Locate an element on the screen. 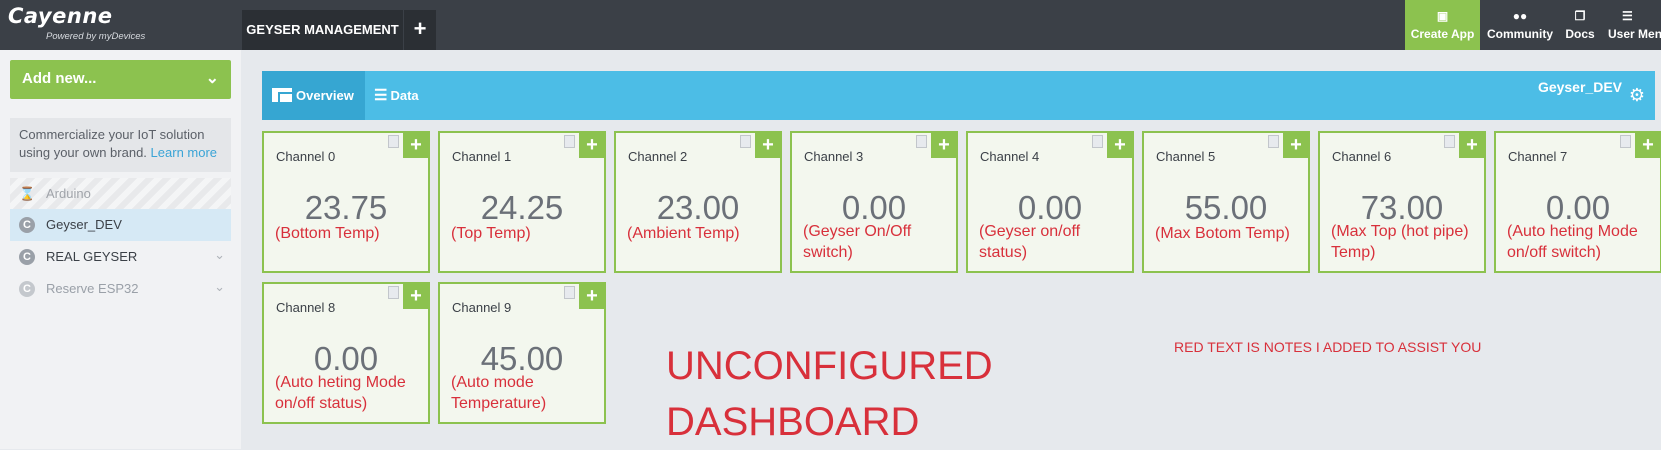  channel-note: (Geyser on/off status) is located at coordinates (1055, 242).